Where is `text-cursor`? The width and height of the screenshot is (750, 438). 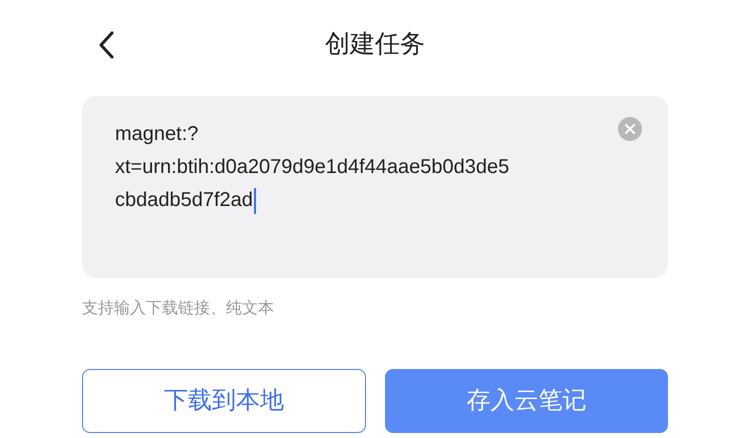
text-cursor is located at coordinates (255, 201).